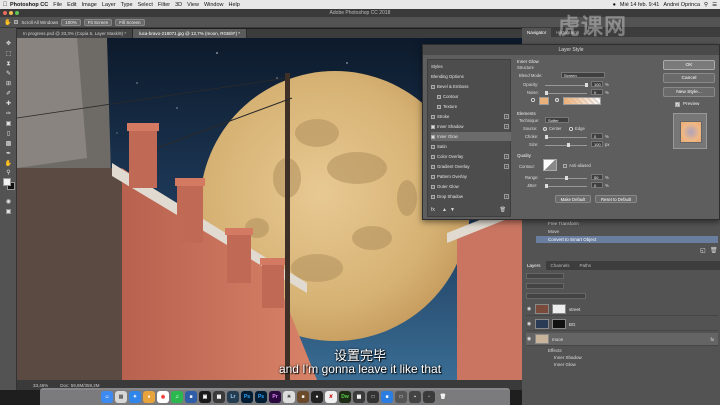 The image size is (720, 405). What do you see at coordinates (109, 5) in the screenshot?
I see `menu-layer: Layer` at bounding box center [109, 5].